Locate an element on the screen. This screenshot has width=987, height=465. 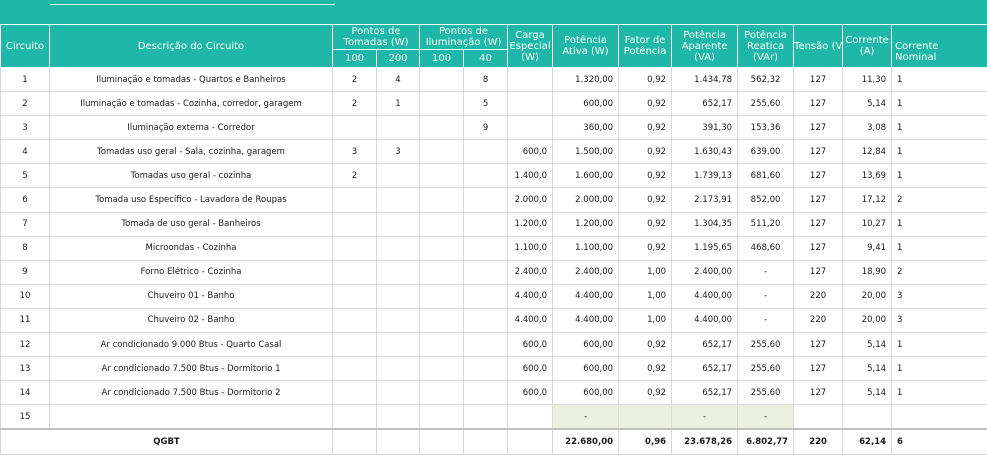
cell-descricao: Chuveiro 02 - Banho is located at coordinates (191, 320).